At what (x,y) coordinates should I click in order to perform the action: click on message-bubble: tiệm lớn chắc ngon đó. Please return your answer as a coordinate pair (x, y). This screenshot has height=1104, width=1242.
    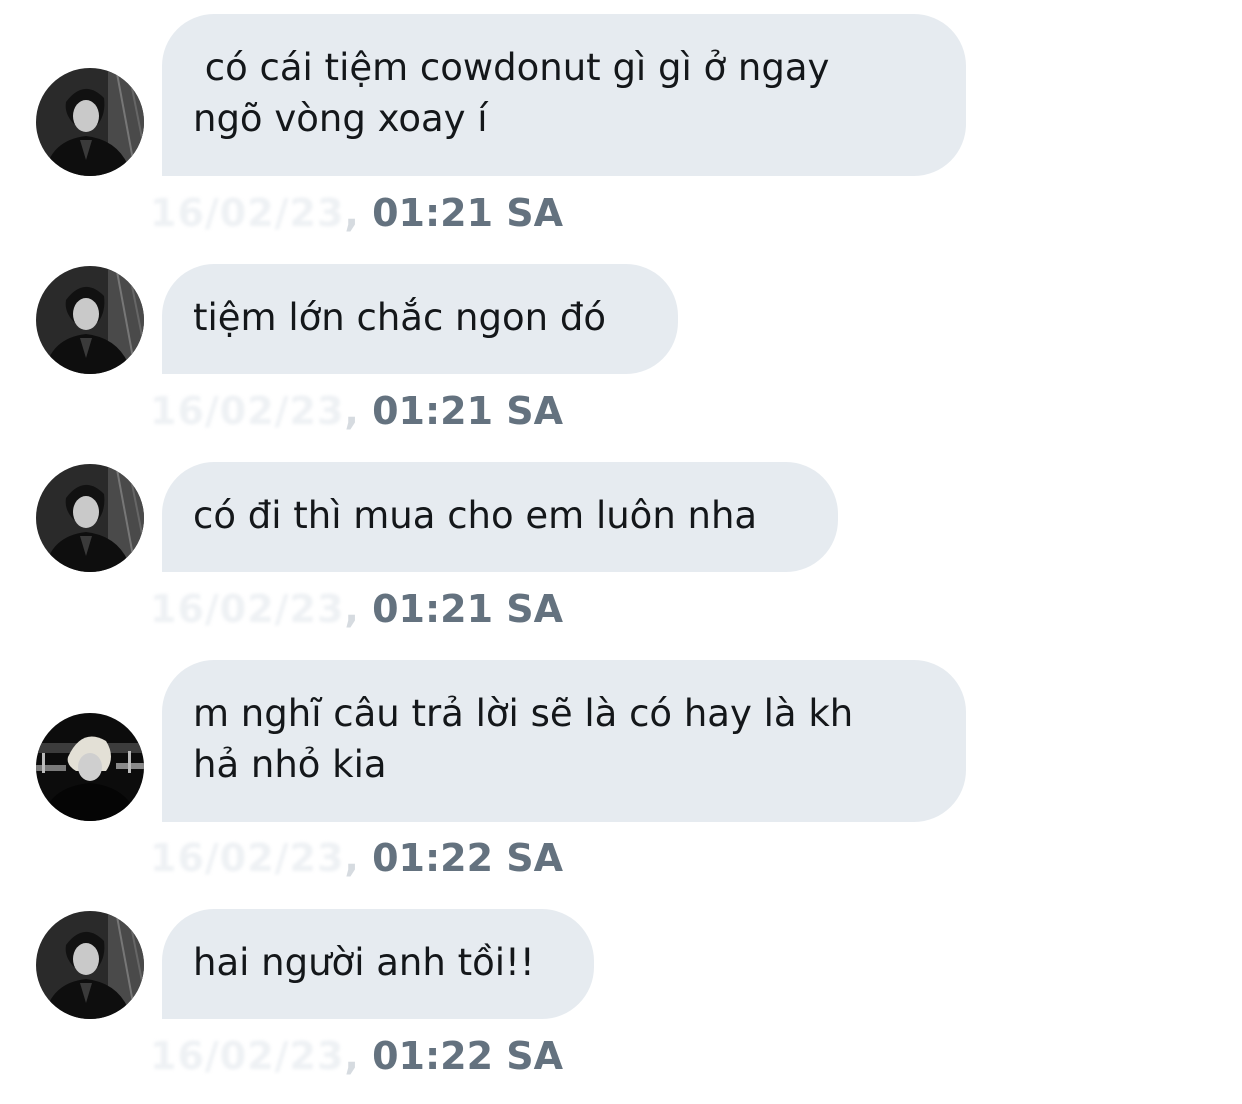
    Looking at the image, I should click on (420, 319).